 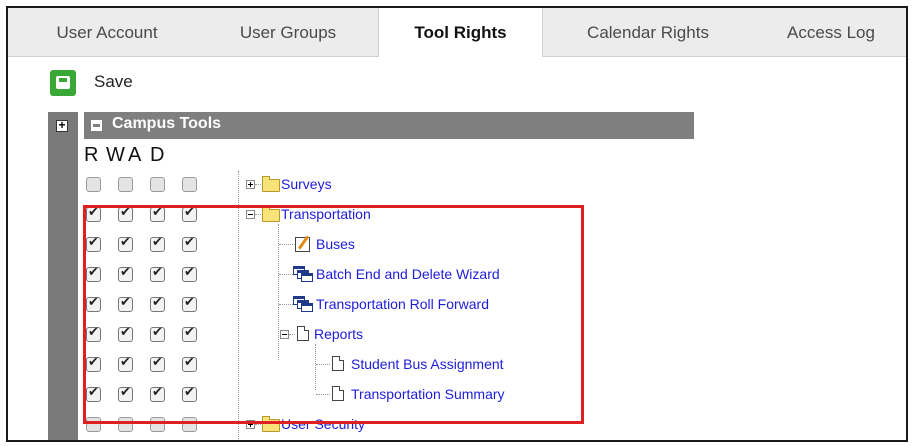 I want to click on tab-tool-rights: Tool Rights, so click(x=460, y=32).